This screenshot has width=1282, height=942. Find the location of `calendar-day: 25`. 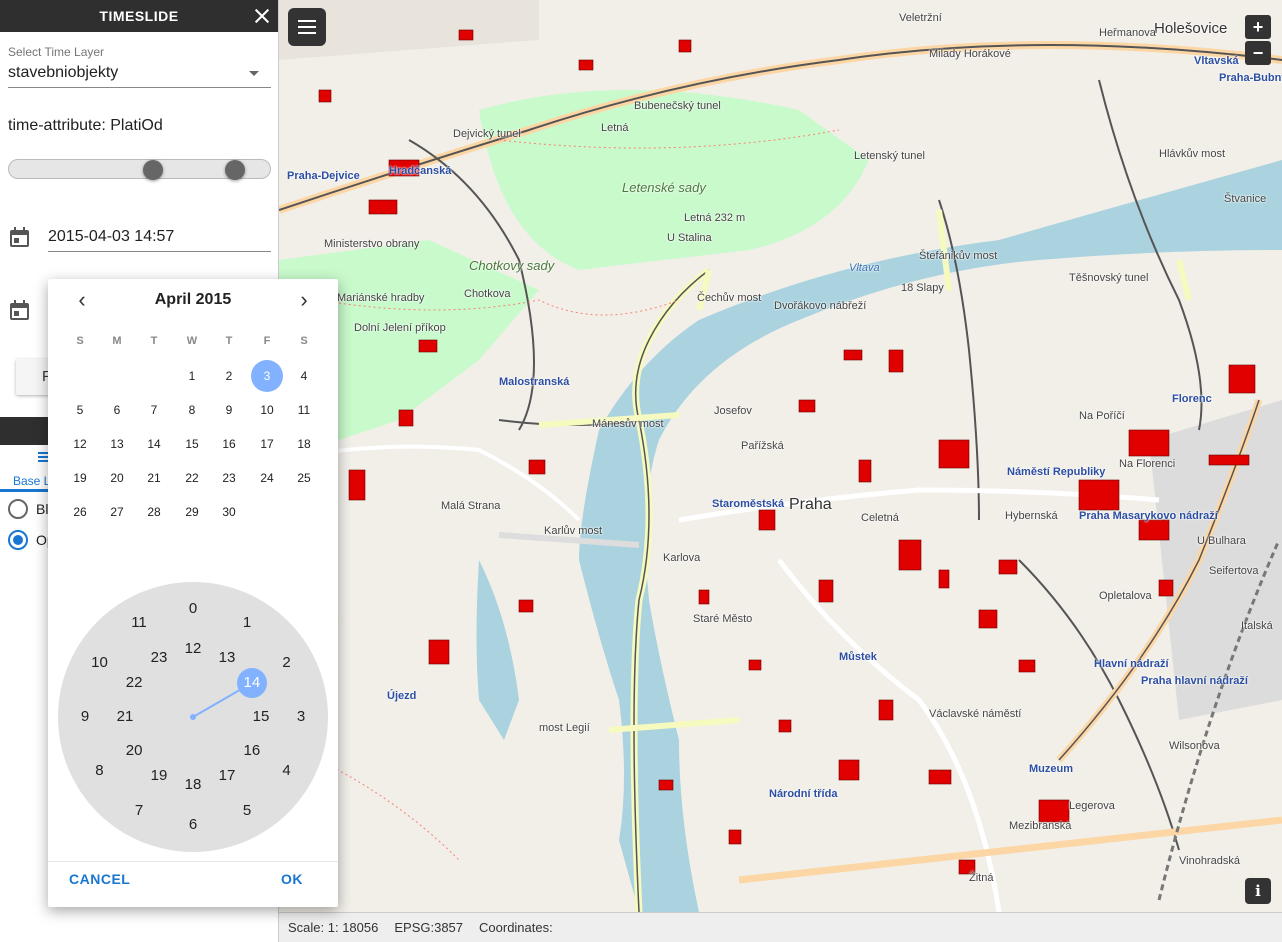

calendar-day: 25 is located at coordinates (304, 478).